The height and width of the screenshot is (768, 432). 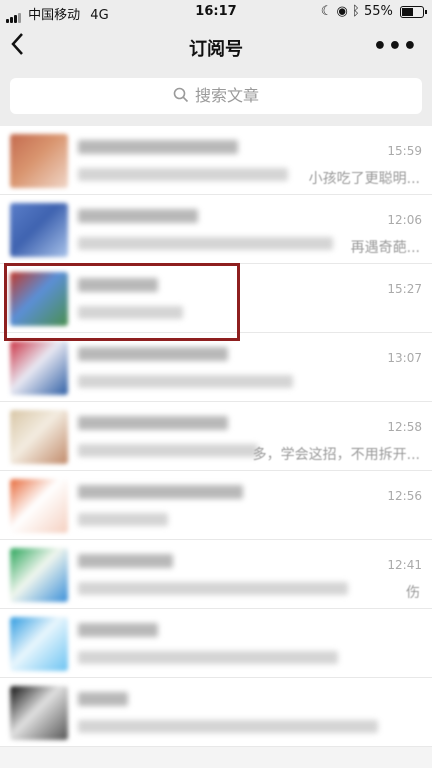 What do you see at coordinates (216, 12) in the screenshot?
I see `status-bar: 中国移动 4G 16:17 ☾ ◉ ᛒ 55%` at bounding box center [216, 12].